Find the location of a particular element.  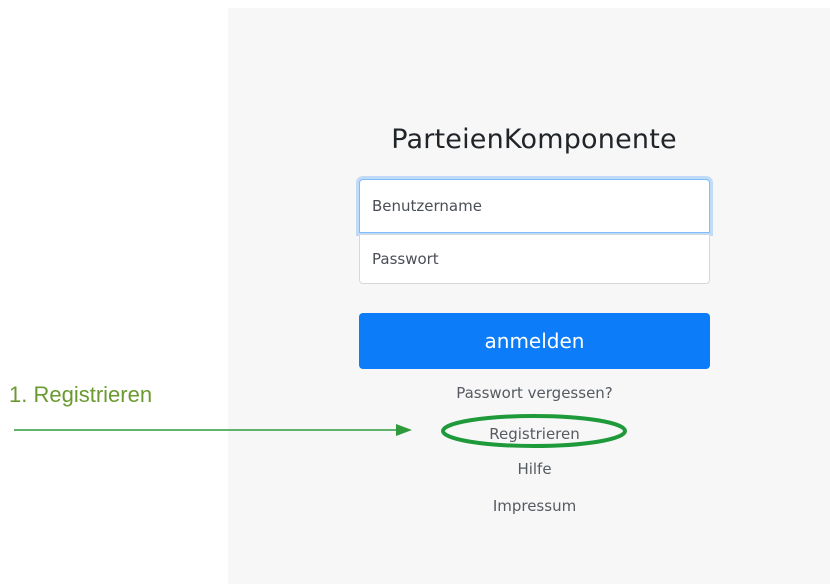

help-link: Hilfe is located at coordinates (534, 469).